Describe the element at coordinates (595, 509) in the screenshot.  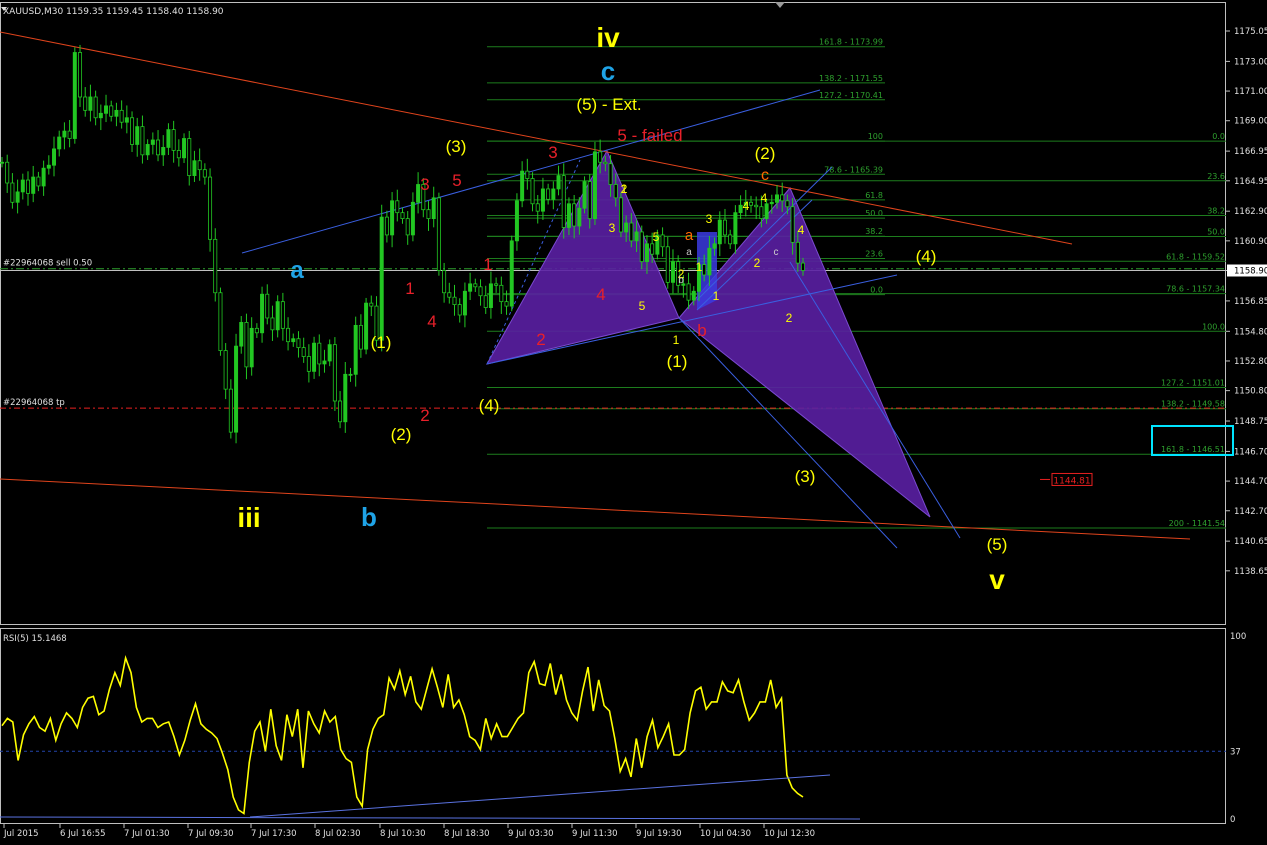
I see `support-trendline` at that location.